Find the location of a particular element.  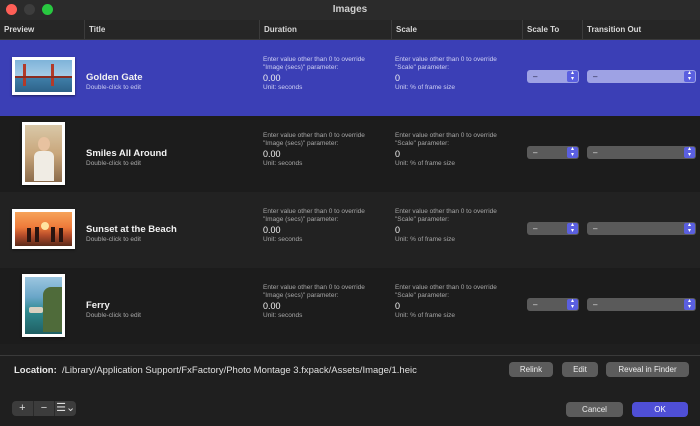

column-header-scale: Scale is located at coordinates (457, 29).